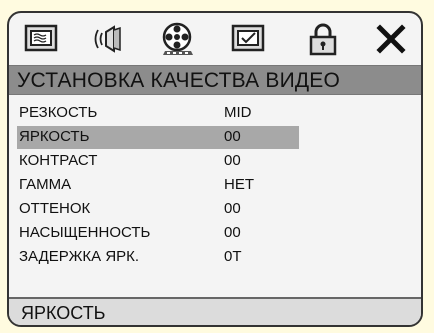 The image size is (434, 333). Describe the element at coordinates (41, 39) in the screenshot. I see `tv-screen-icon` at that location.